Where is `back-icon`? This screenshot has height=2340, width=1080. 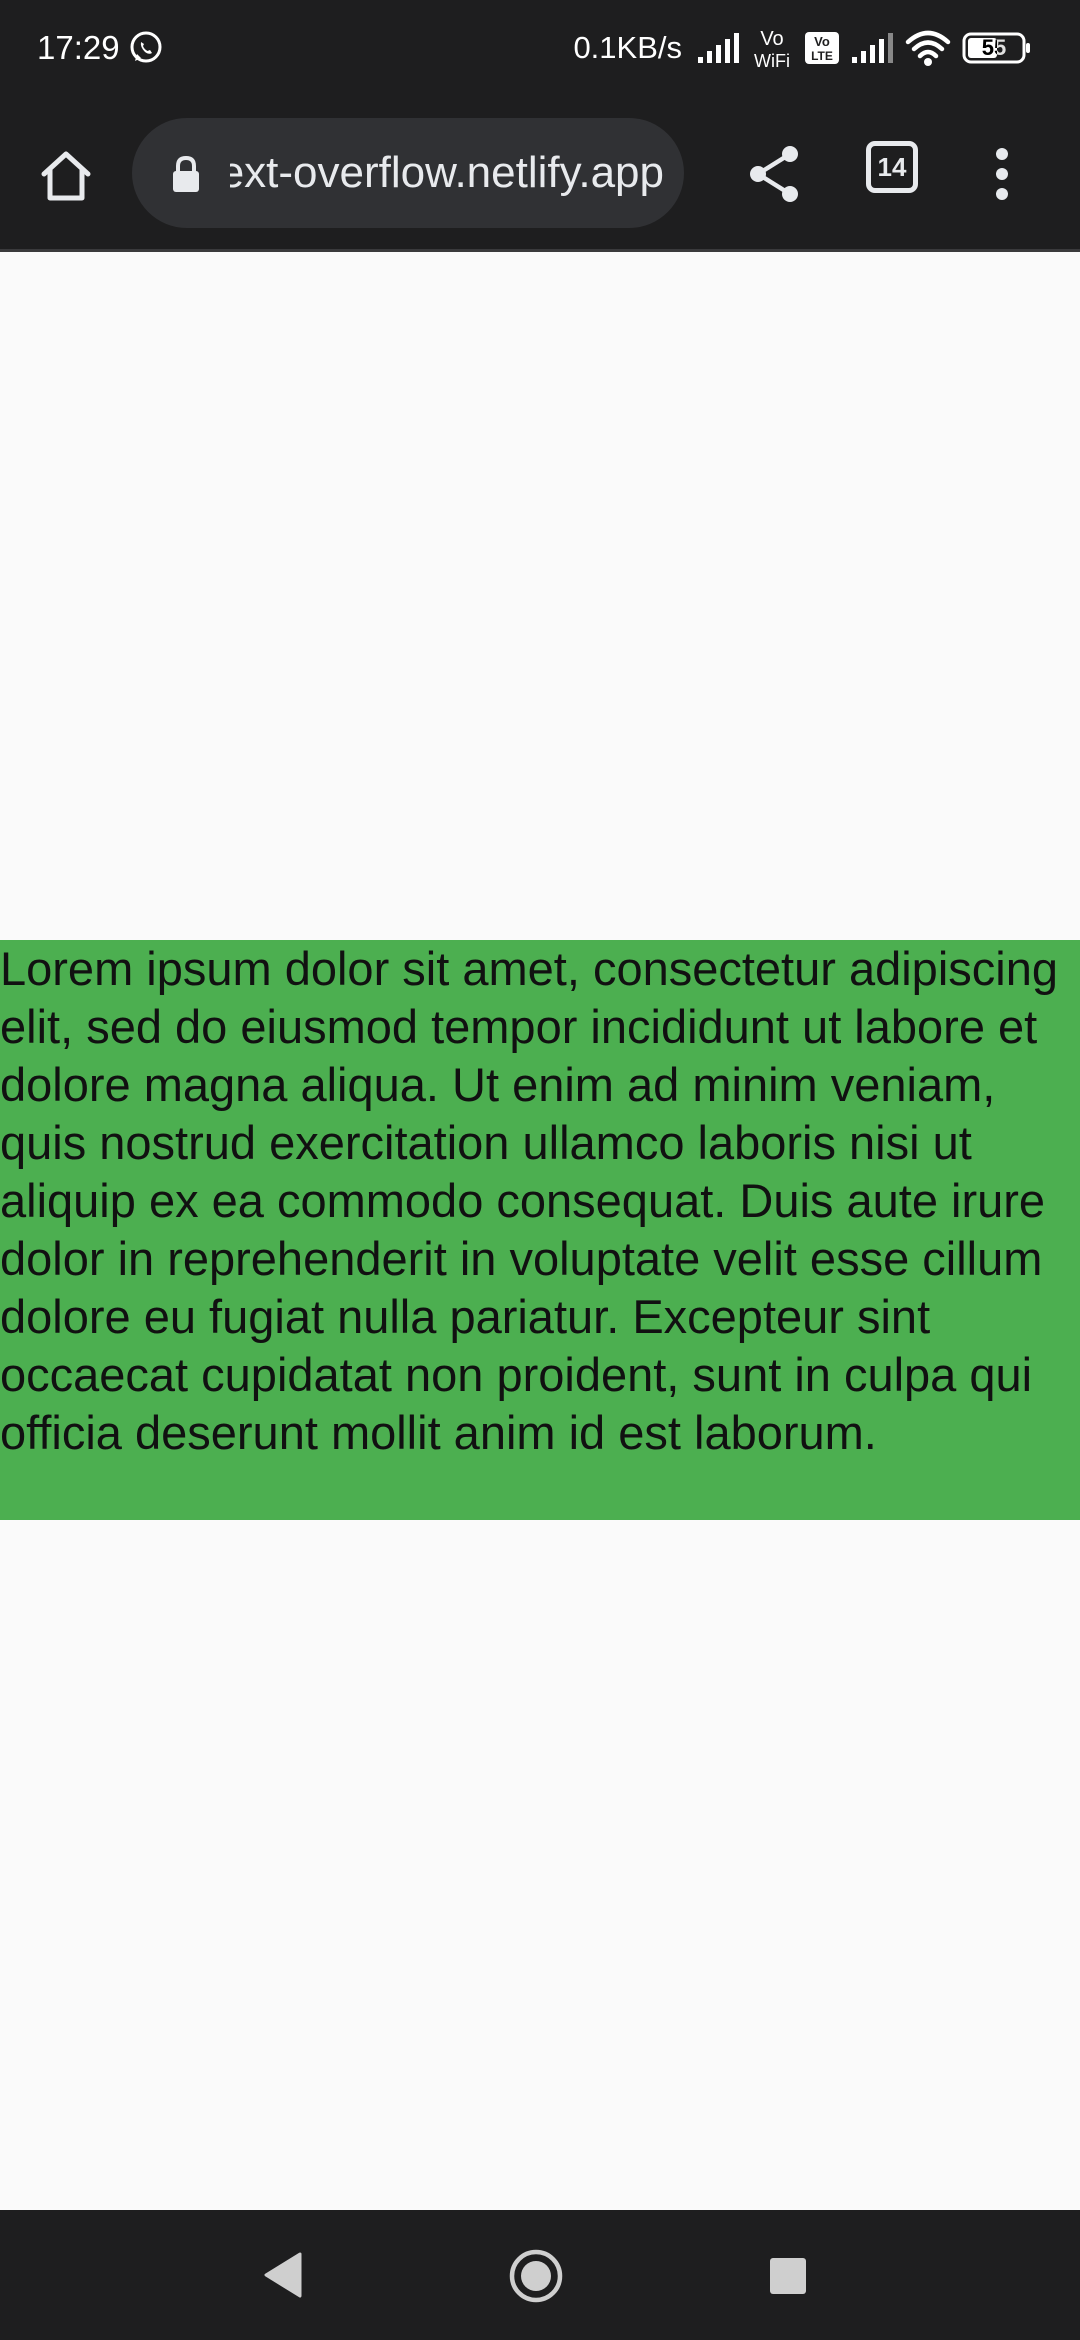
back-icon is located at coordinates (282, 2275).